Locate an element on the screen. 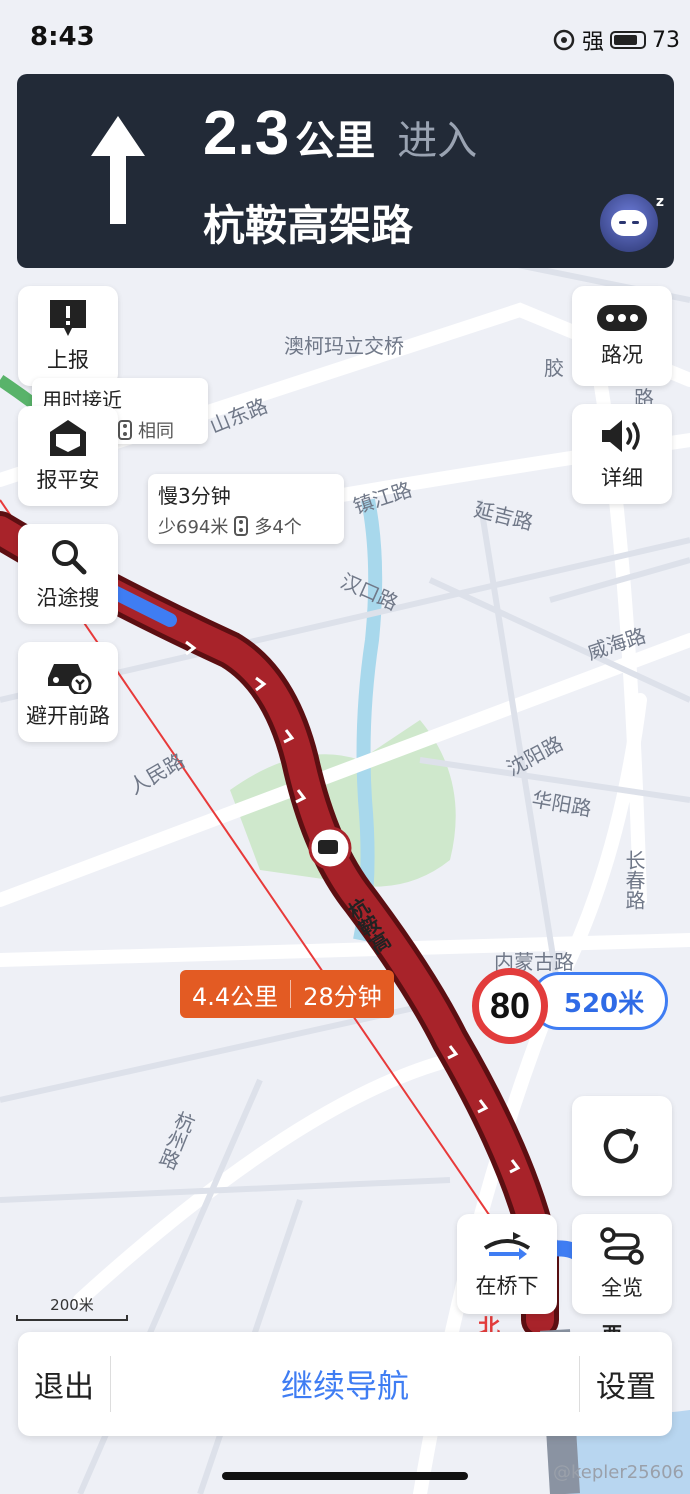 This screenshot has width=690, height=1494. bottom-action-bar: 退出 继续导航 设置 is located at coordinates (345, 1384).